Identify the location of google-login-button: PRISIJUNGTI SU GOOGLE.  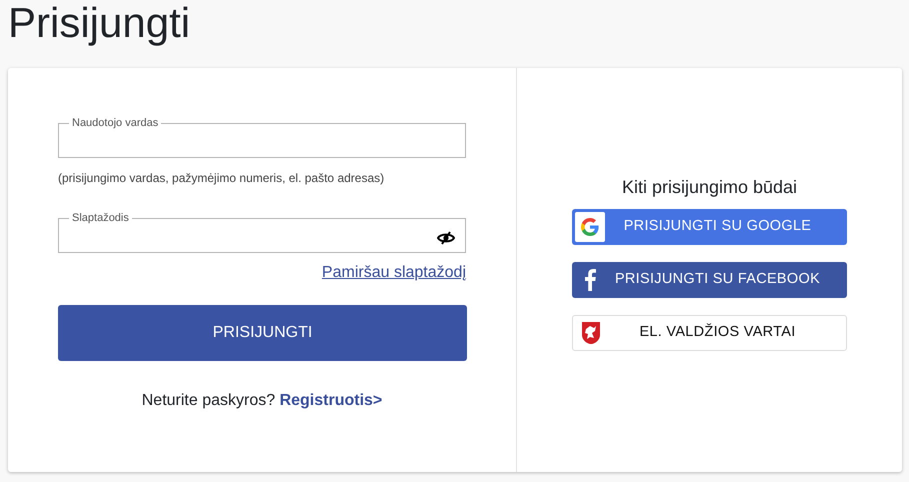
(709, 227).